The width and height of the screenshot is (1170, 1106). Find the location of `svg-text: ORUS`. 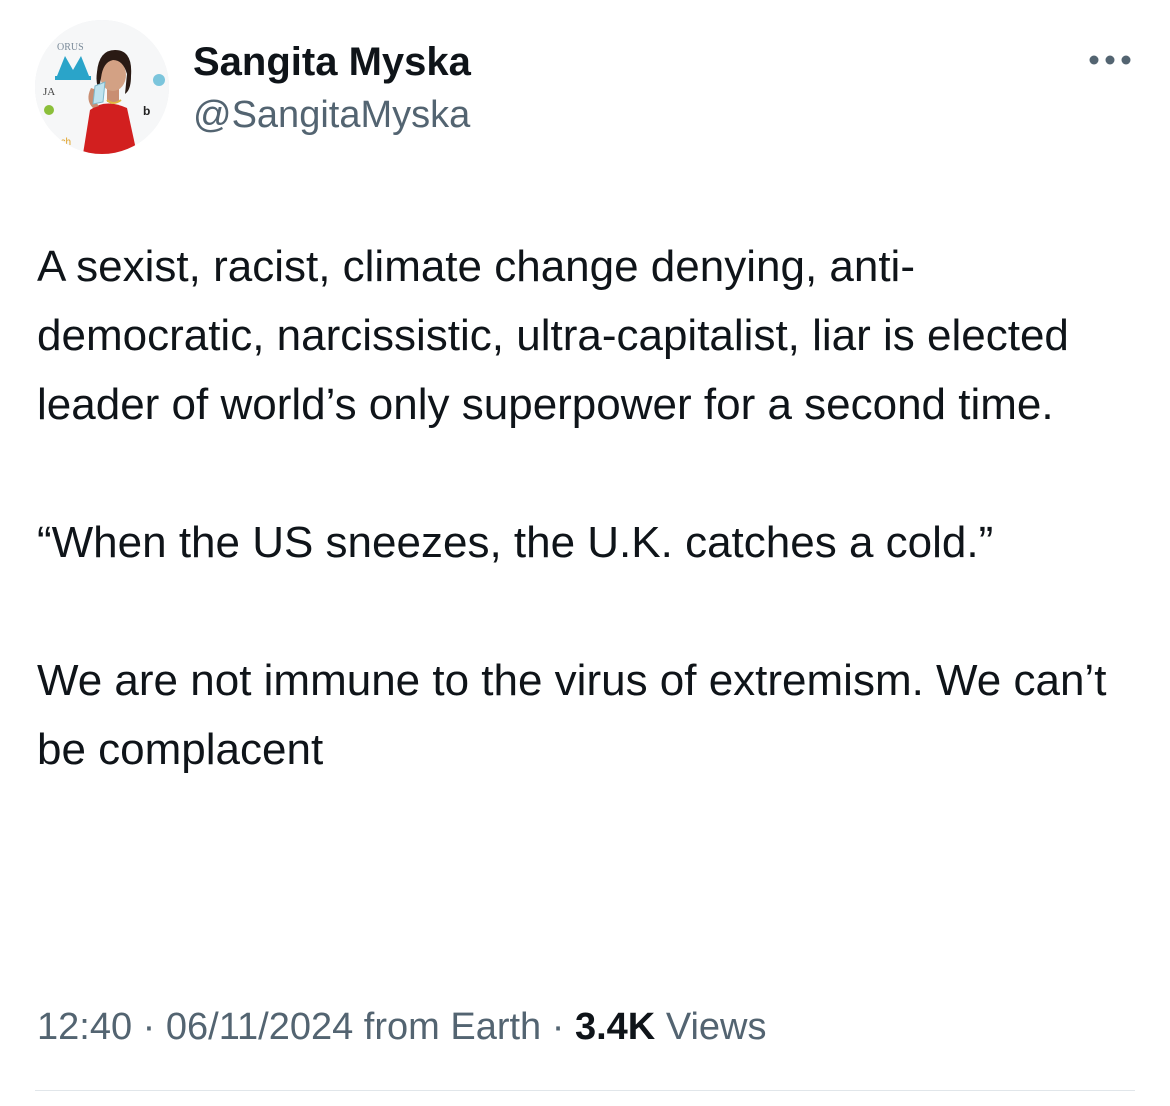

svg-text: ORUS is located at coordinates (70, 47).